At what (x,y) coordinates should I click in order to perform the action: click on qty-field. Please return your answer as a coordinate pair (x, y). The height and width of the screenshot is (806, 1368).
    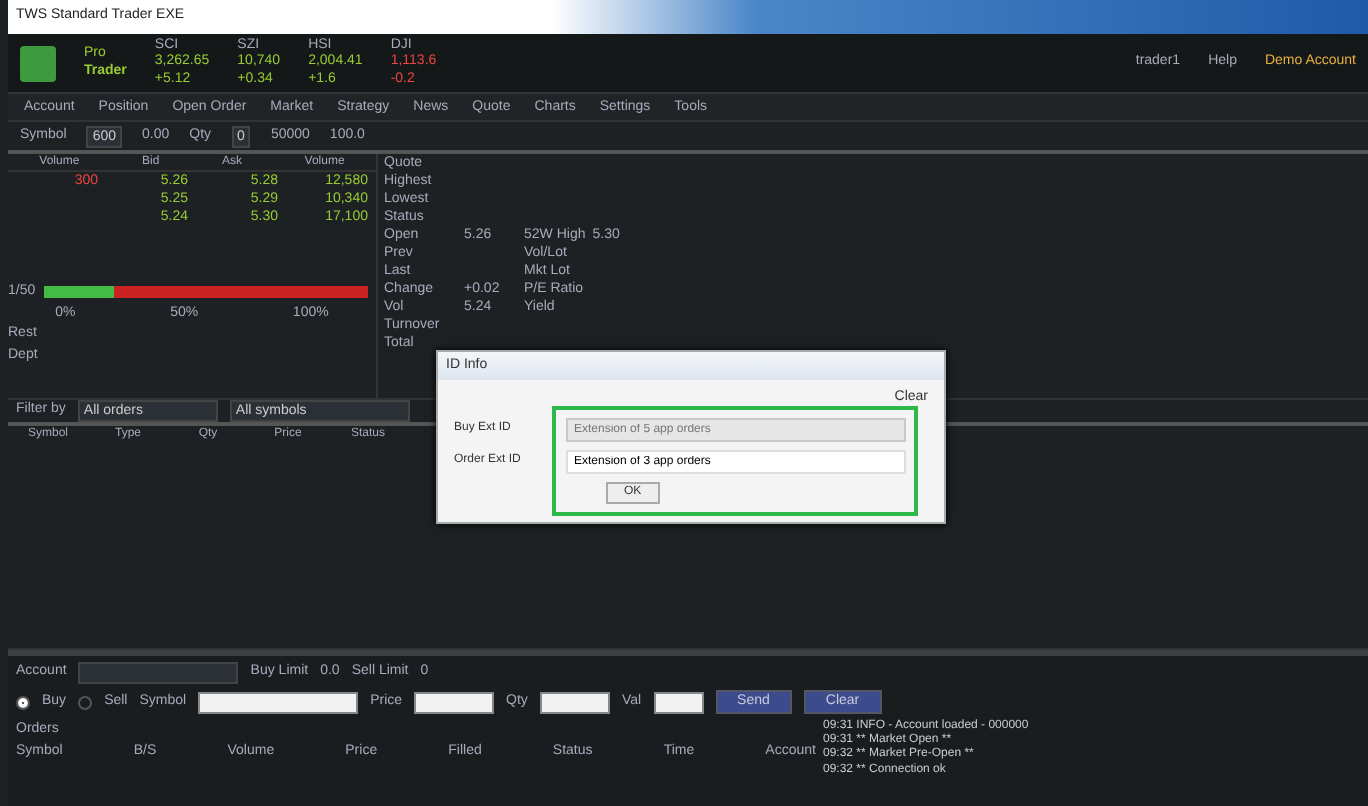
    Looking at the image, I should click on (574, 702).